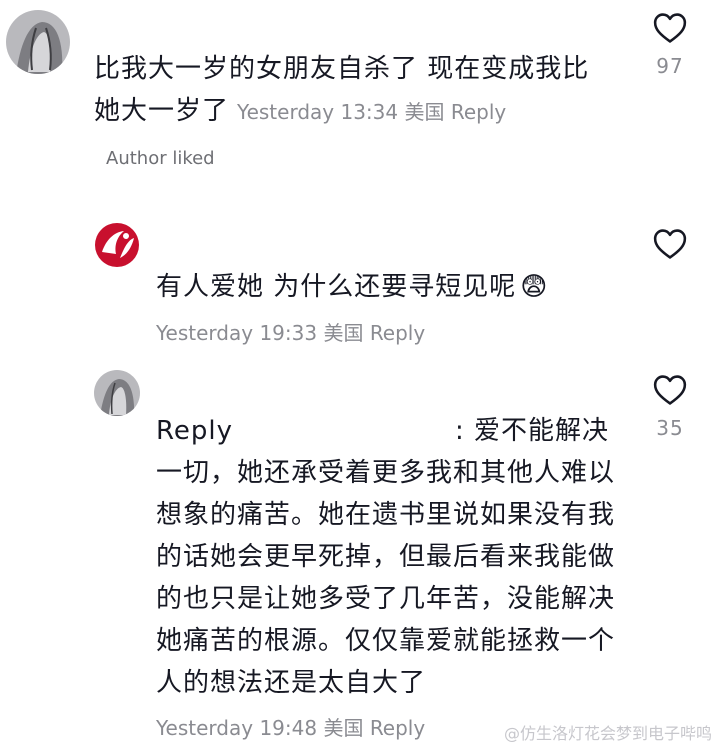 The image size is (720, 748). Describe the element at coordinates (670, 66) in the screenshot. I see `comment-1-like-count: 97` at that location.